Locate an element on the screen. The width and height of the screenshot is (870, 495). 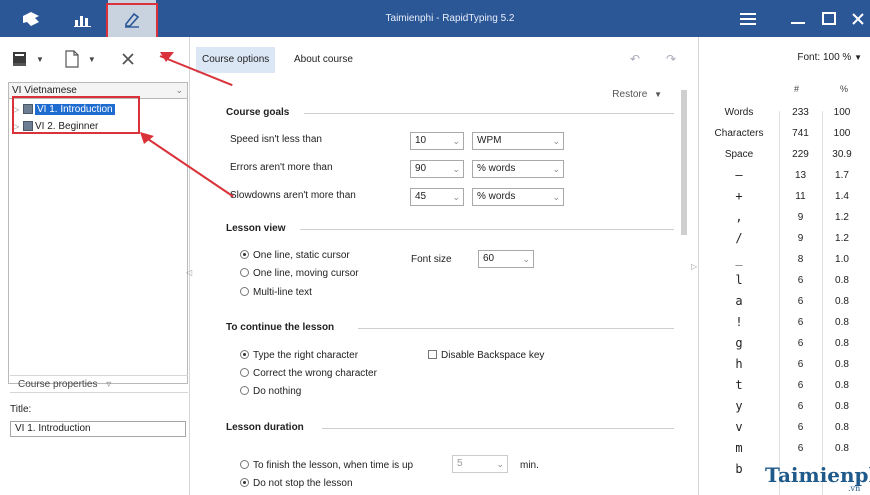
keyboard-icon is located at coordinates (31, 18).